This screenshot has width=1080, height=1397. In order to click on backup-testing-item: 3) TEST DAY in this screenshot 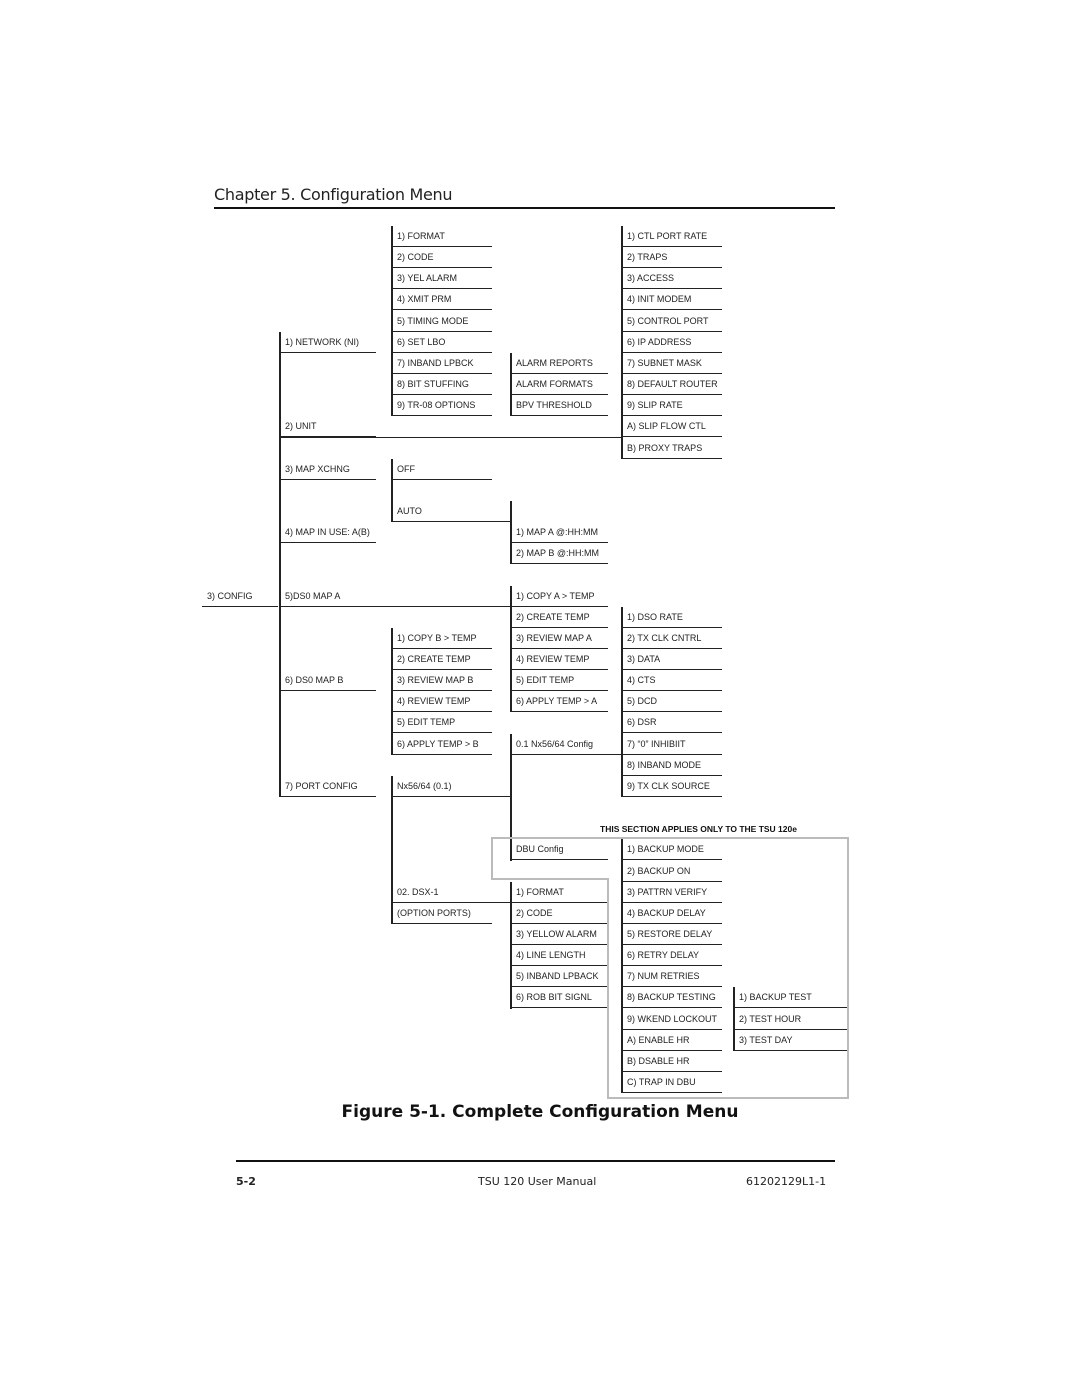, I will do `click(791, 1040)`.